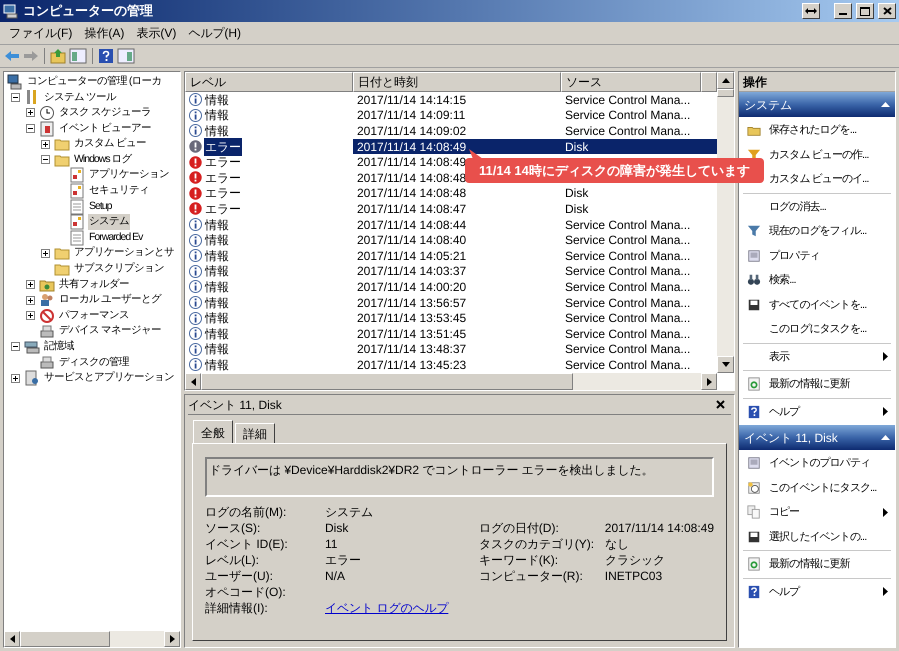  Describe the element at coordinates (94, 362) in the screenshot. I see `tree-item: ディスクの管理` at that location.